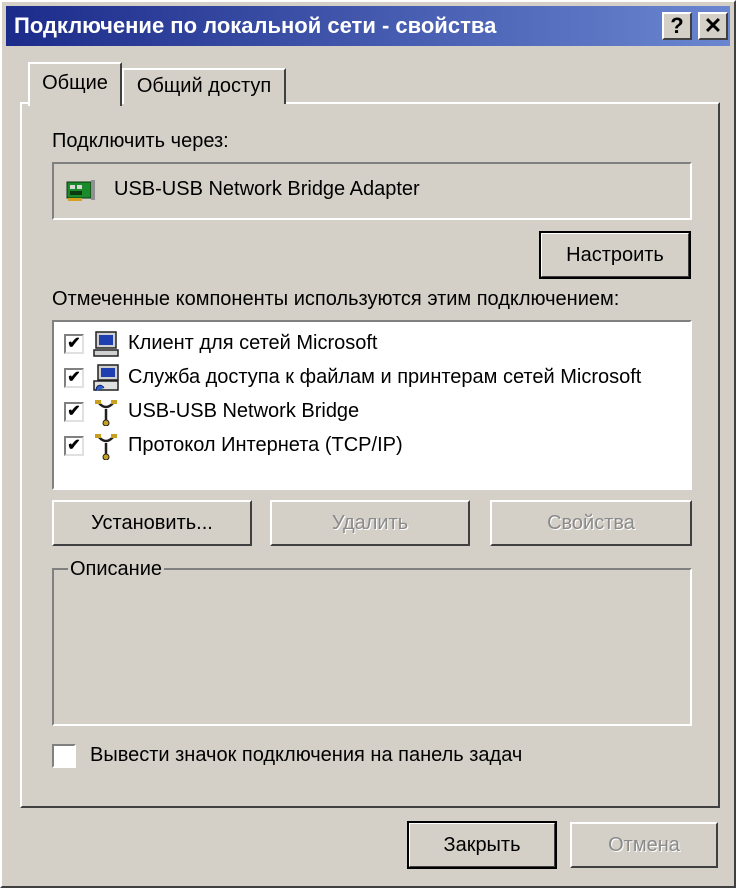 This screenshot has height=888, width=736. What do you see at coordinates (74, 378) in the screenshot?
I see `checkbox-file-printer-sharing: ✔` at bounding box center [74, 378].